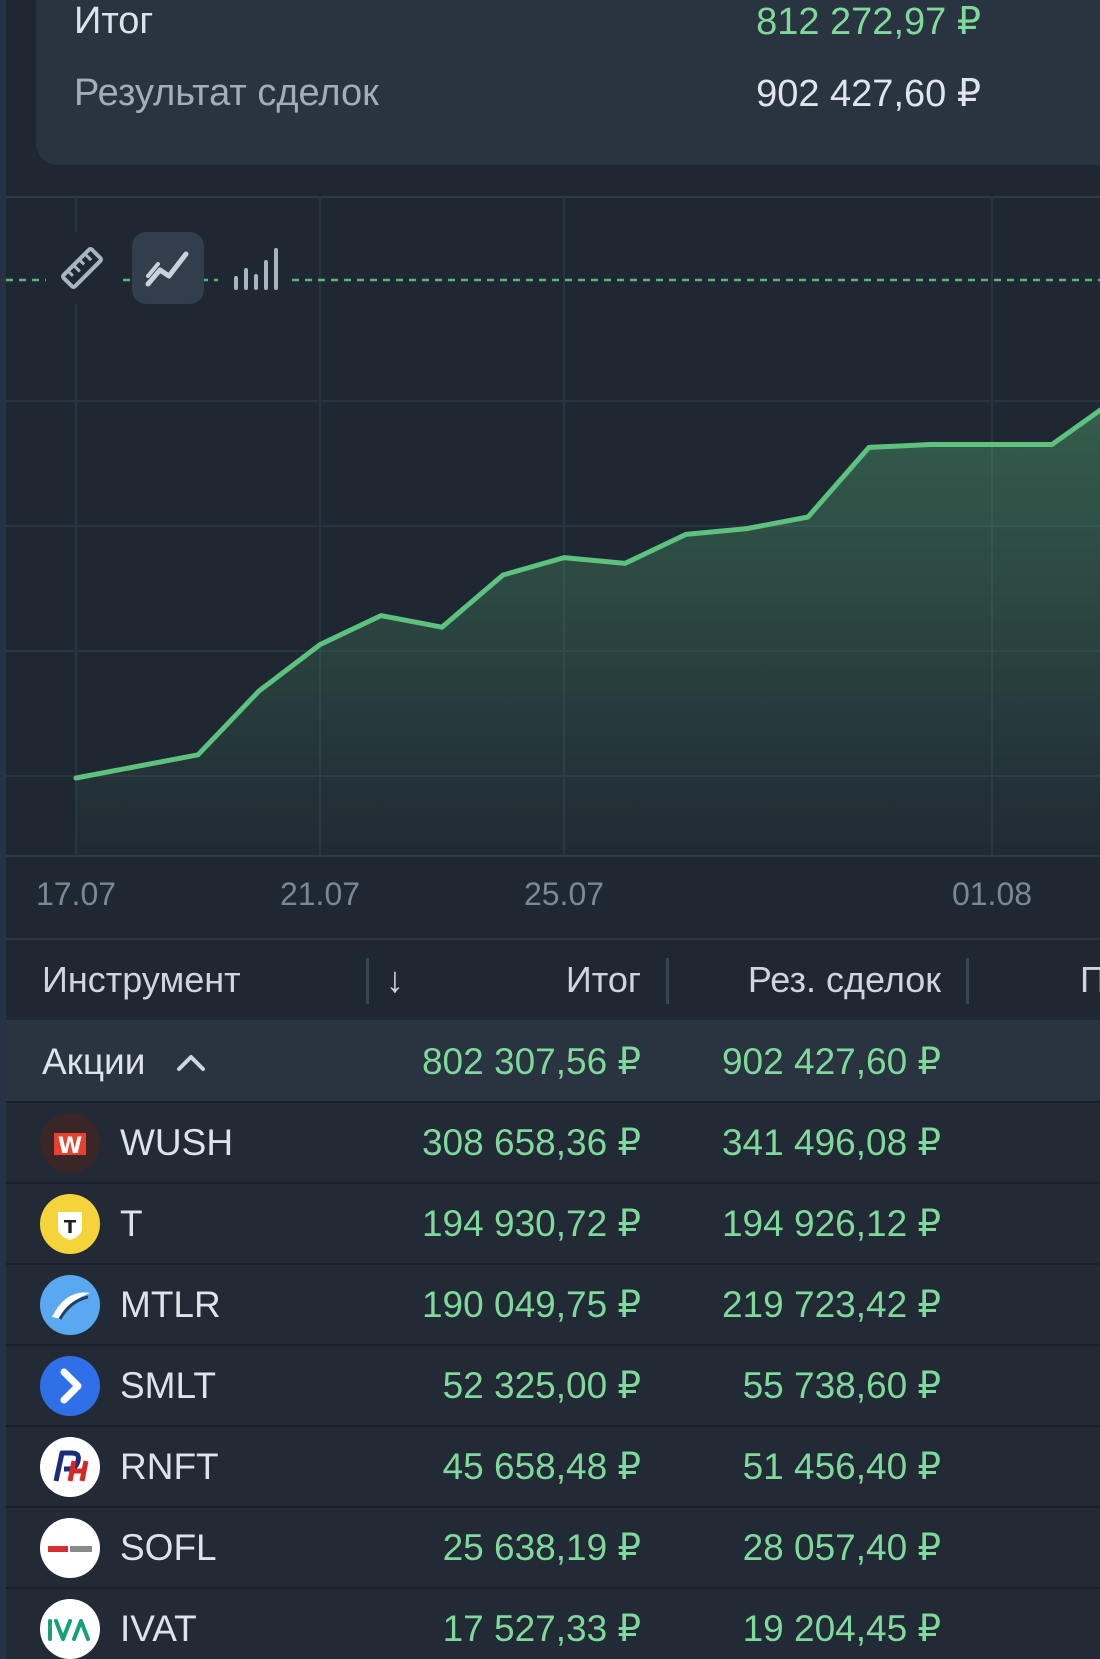 The height and width of the screenshot is (1659, 1100). I want to click on chart-point-30.07, so click(869, 447).